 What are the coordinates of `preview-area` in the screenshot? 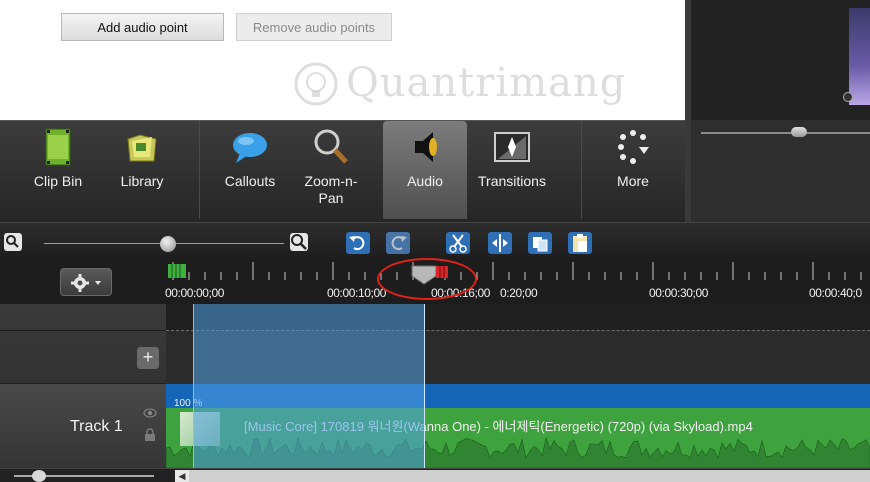 It's located at (780, 60).